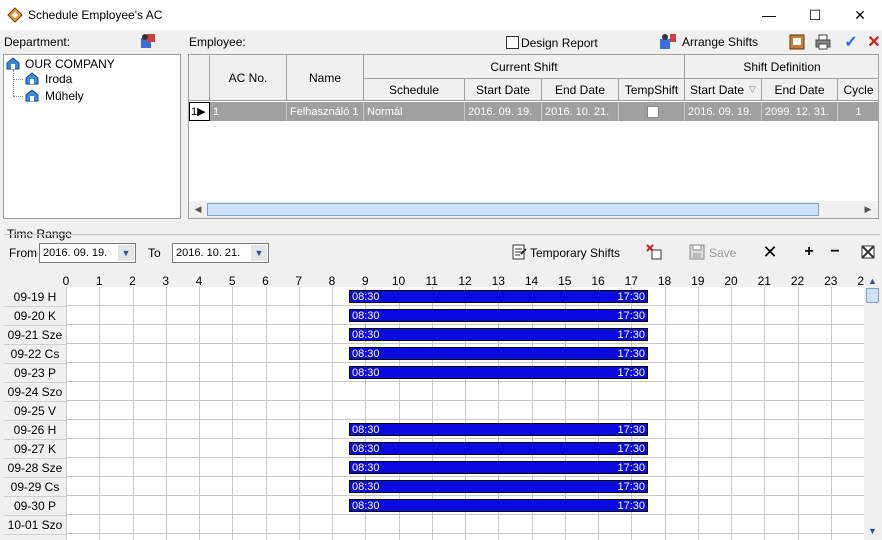 This screenshot has width=882, height=540. What do you see at coordinates (208, 253) in the screenshot?
I see `to-date-value: 2016. 10. 21.` at bounding box center [208, 253].